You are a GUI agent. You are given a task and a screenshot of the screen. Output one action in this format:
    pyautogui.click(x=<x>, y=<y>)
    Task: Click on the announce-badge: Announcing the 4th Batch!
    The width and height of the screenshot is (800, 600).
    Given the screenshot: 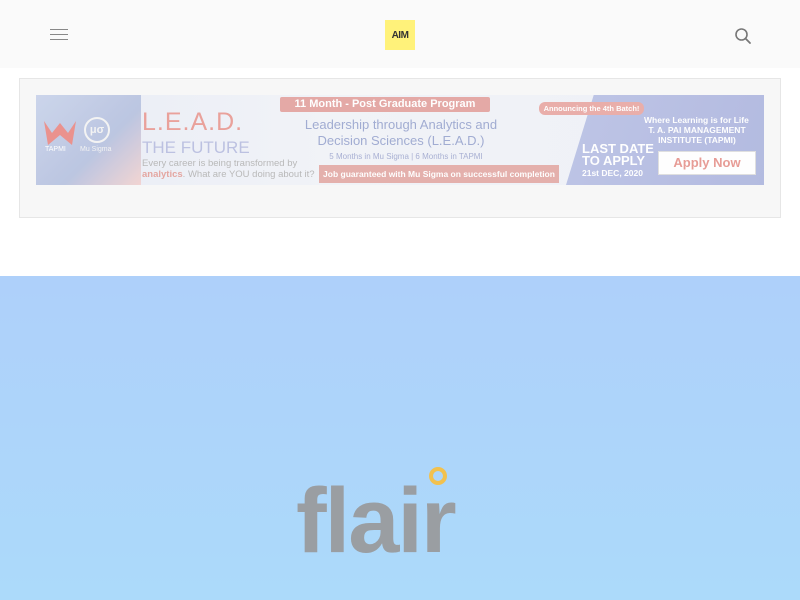 What is the action you would take?
    pyautogui.click(x=591, y=108)
    